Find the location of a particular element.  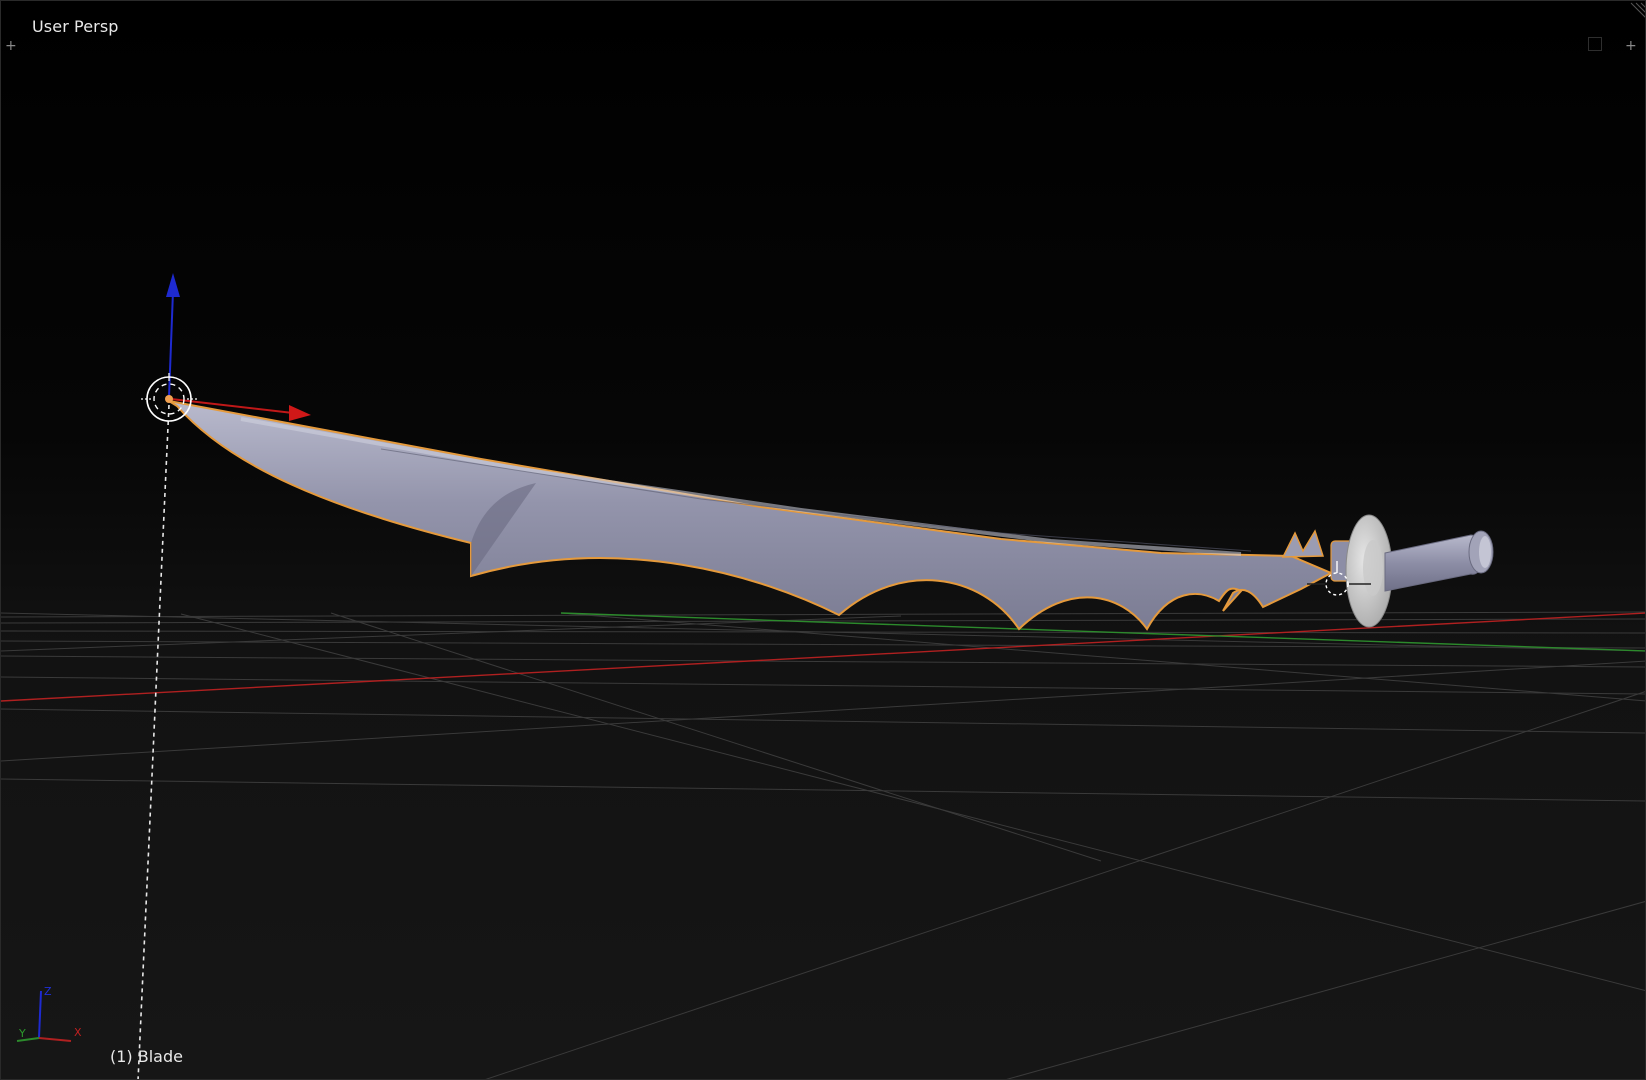

origin-vertical-dashed-line is located at coordinates (153, 741).